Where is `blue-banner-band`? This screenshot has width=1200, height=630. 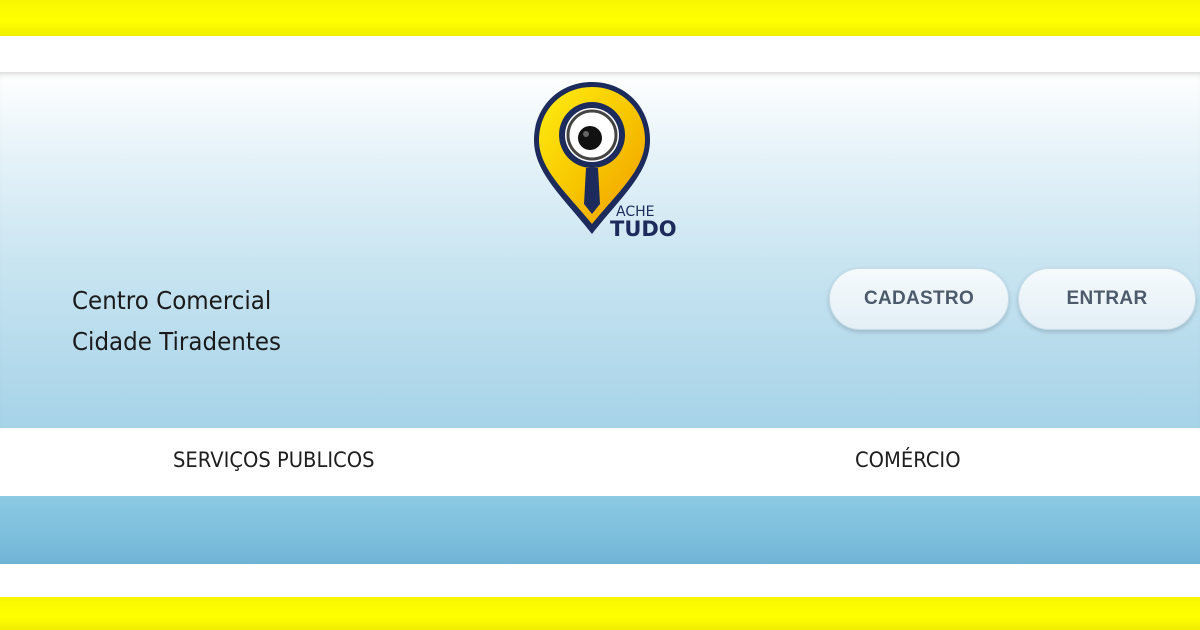 blue-banner-band is located at coordinates (600, 530).